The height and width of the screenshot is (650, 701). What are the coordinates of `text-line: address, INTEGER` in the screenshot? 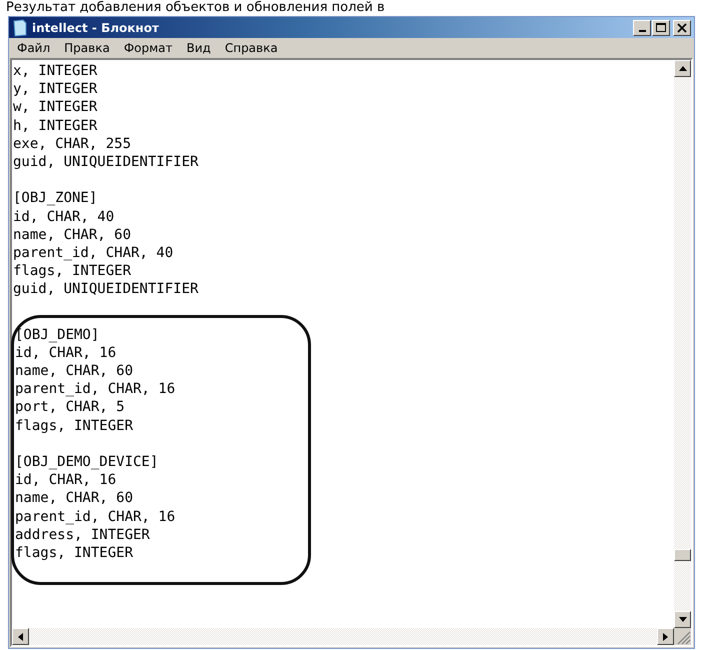 It's located at (83, 535).